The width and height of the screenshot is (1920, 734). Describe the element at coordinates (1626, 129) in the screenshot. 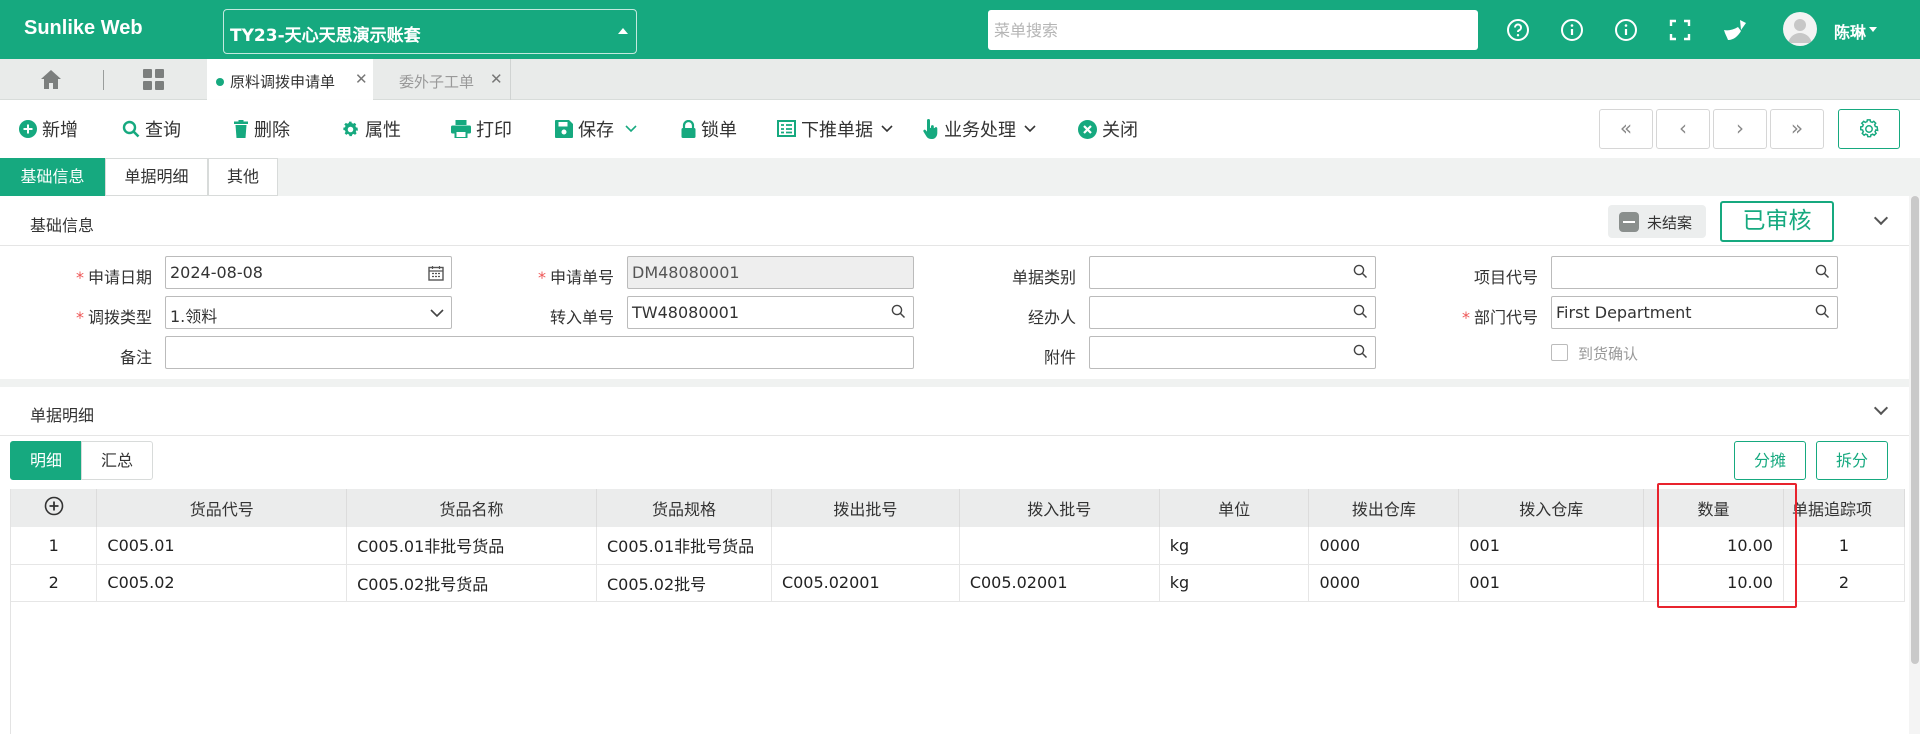

I see `first-record-button: «` at that location.